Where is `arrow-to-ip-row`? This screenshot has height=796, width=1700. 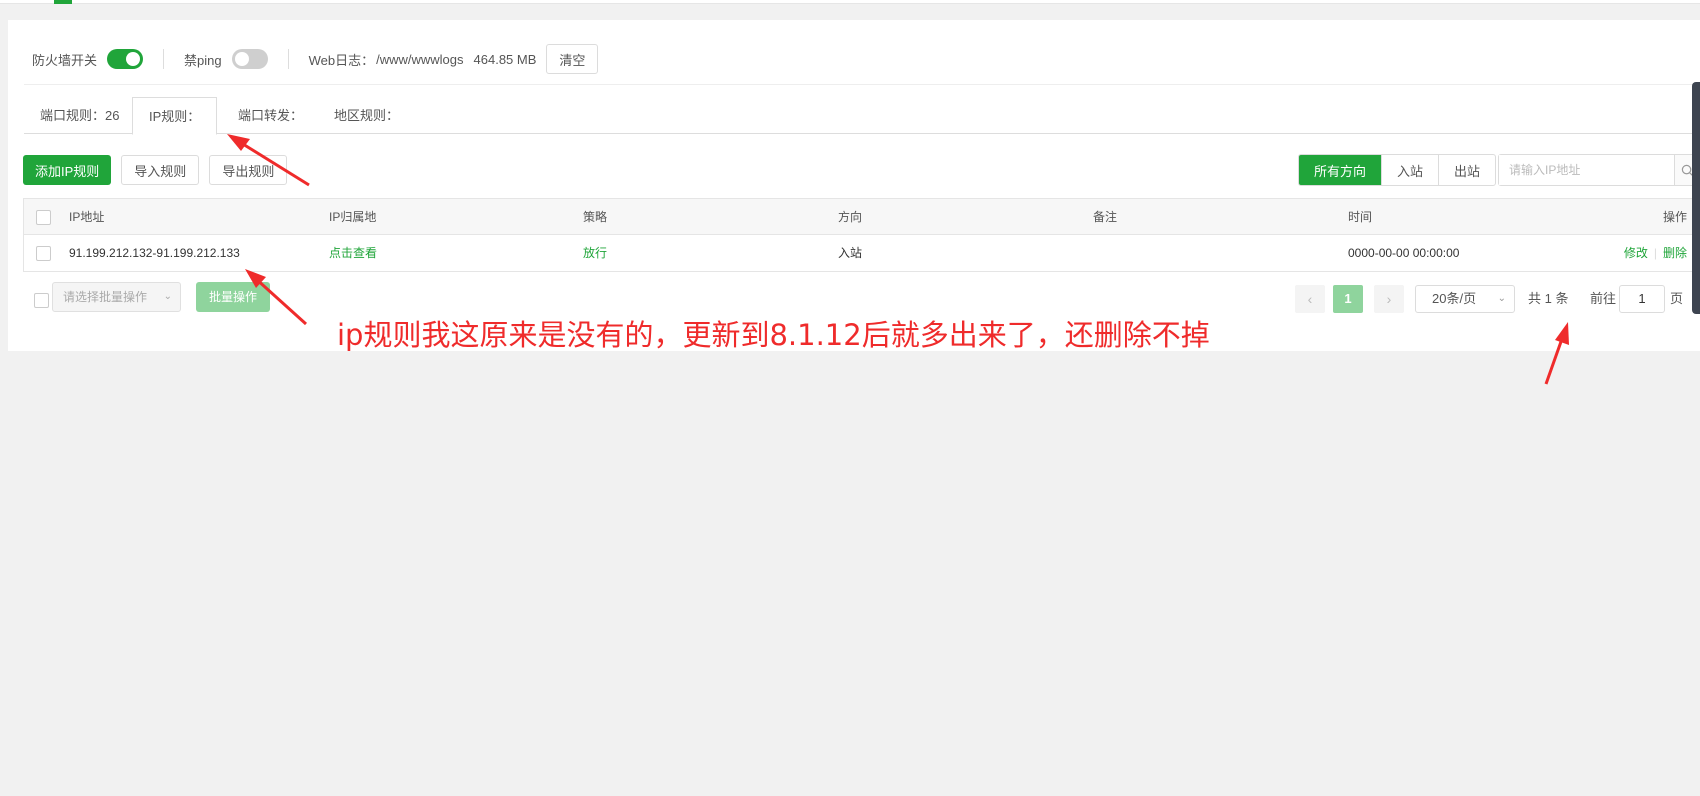 arrow-to-ip-row is located at coordinates (276, 297).